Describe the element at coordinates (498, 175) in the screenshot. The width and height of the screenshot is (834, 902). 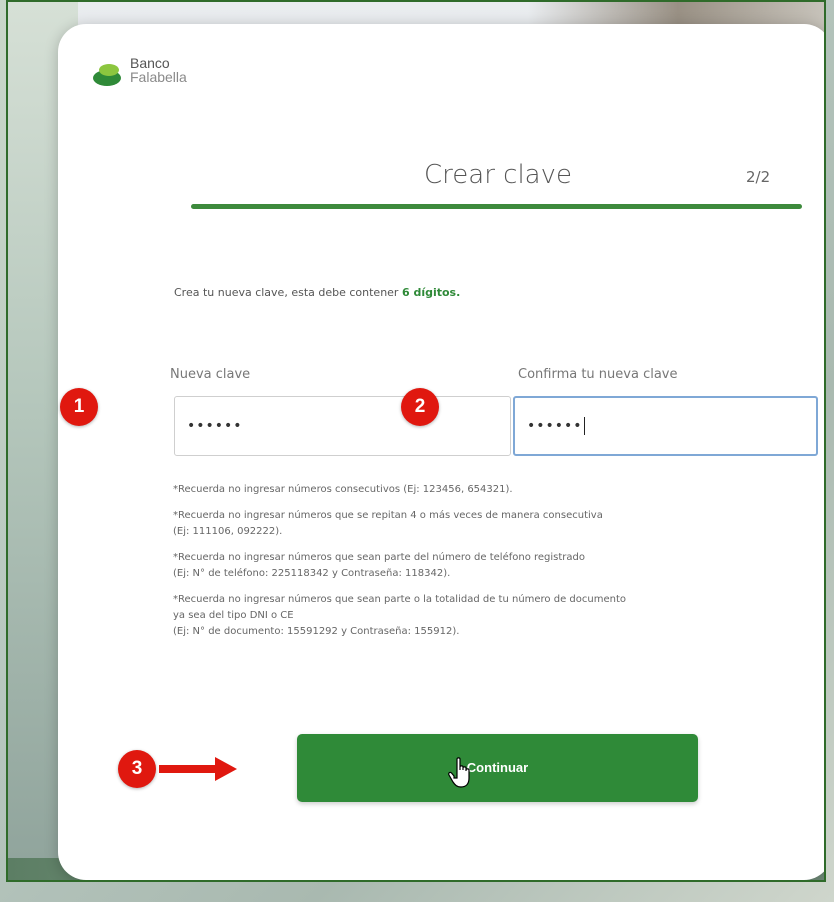
I see `page-title: Crear clave` at that location.